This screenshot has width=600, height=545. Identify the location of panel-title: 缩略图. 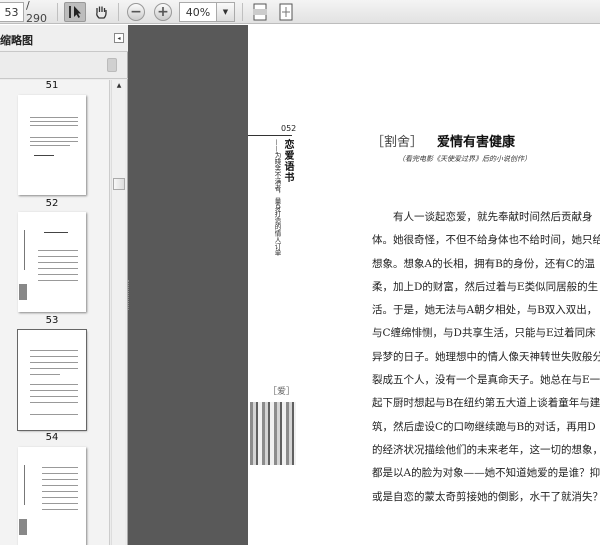
(16, 40).